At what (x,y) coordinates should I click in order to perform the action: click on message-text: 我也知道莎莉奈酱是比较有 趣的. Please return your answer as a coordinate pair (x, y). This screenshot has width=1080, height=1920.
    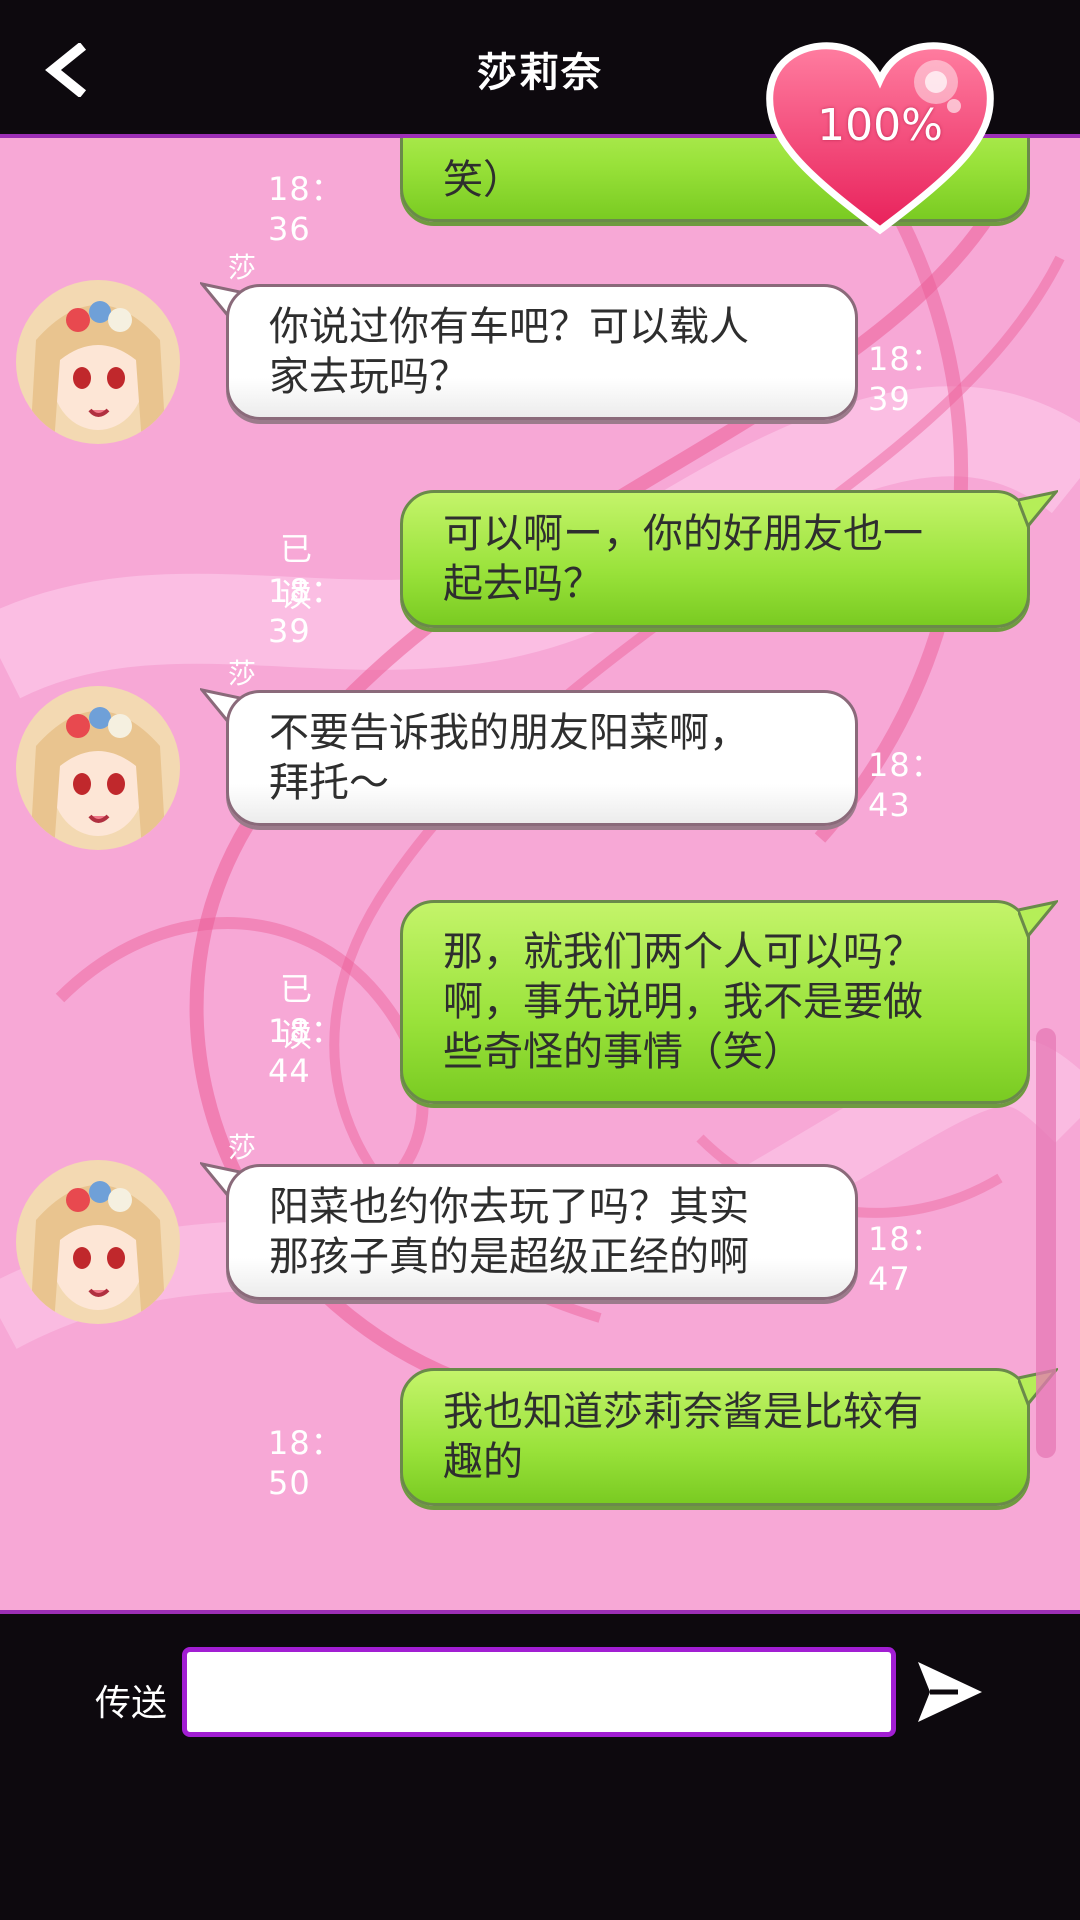
    Looking at the image, I should click on (683, 1437).